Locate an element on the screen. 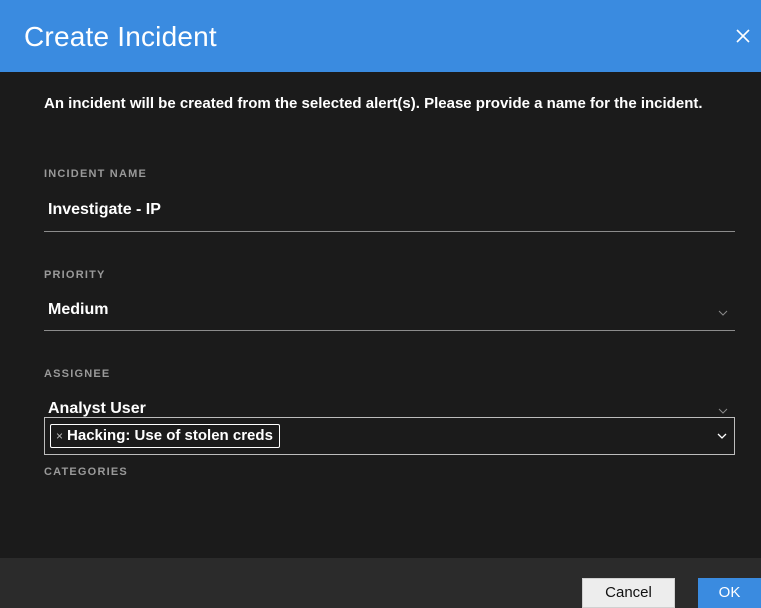  priority-underline is located at coordinates (389, 330).